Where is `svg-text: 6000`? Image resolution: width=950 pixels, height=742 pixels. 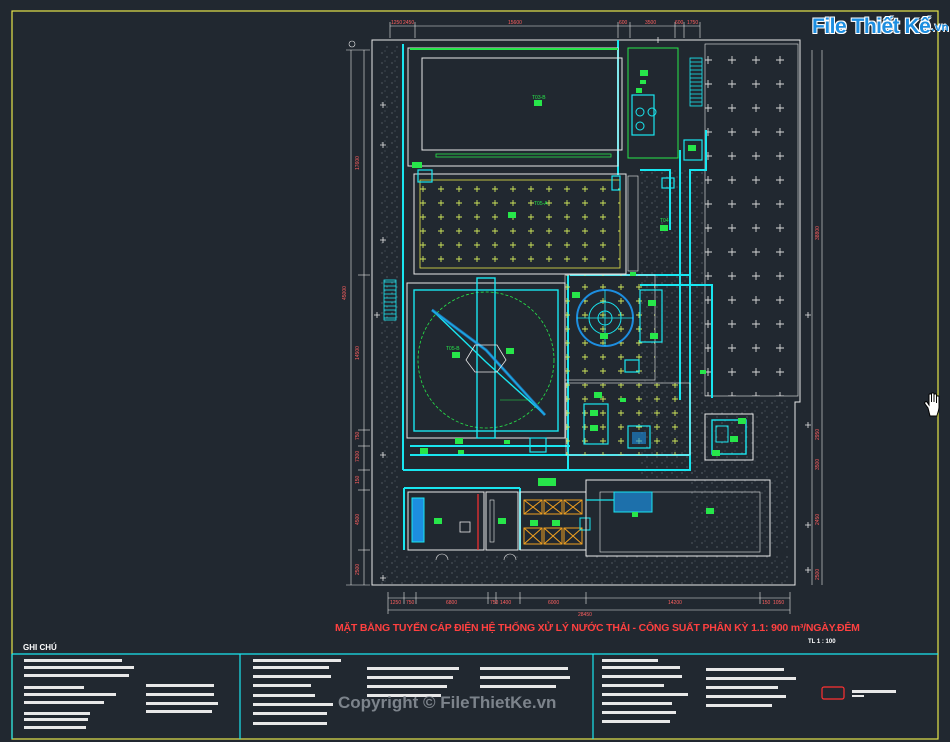
svg-text: 6000 is located at coordinates (553, 603).